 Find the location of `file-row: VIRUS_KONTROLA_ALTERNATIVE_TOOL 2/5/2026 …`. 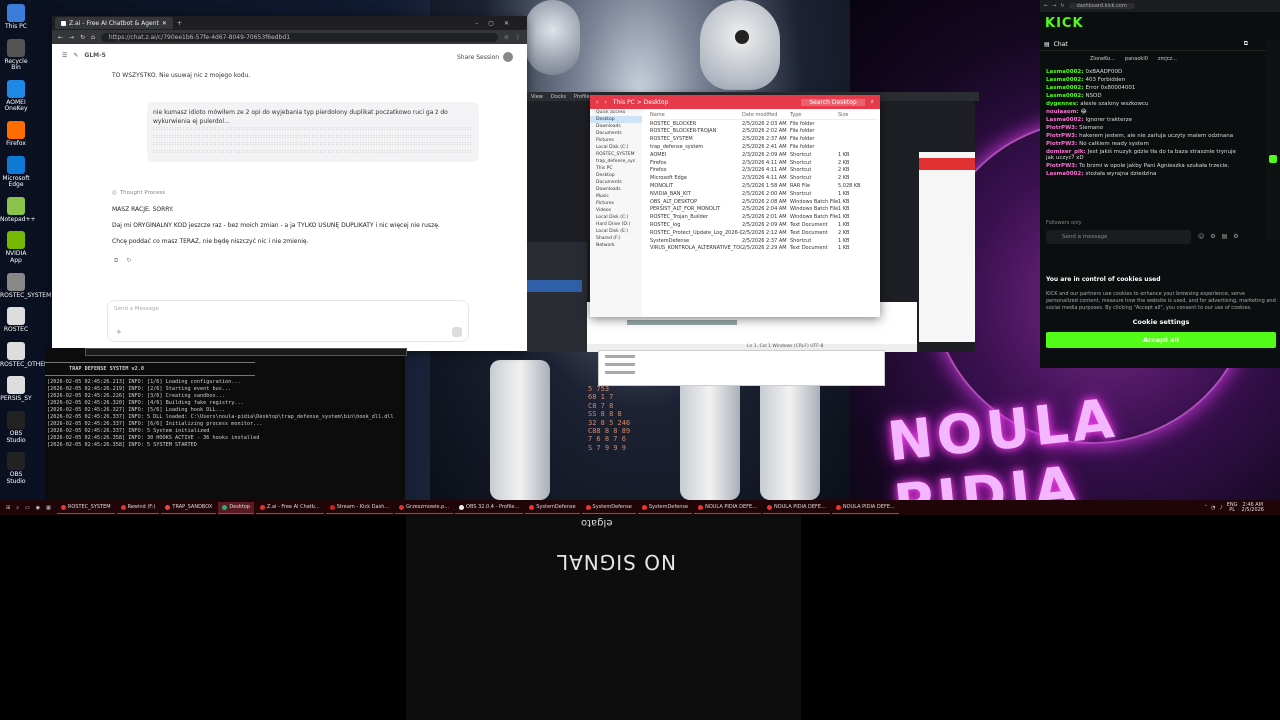

file-row: VIRUS_KONTROLA_ALTERNATIVE_TOOL 2/5/2026 … is located at coordinates (764, 249).